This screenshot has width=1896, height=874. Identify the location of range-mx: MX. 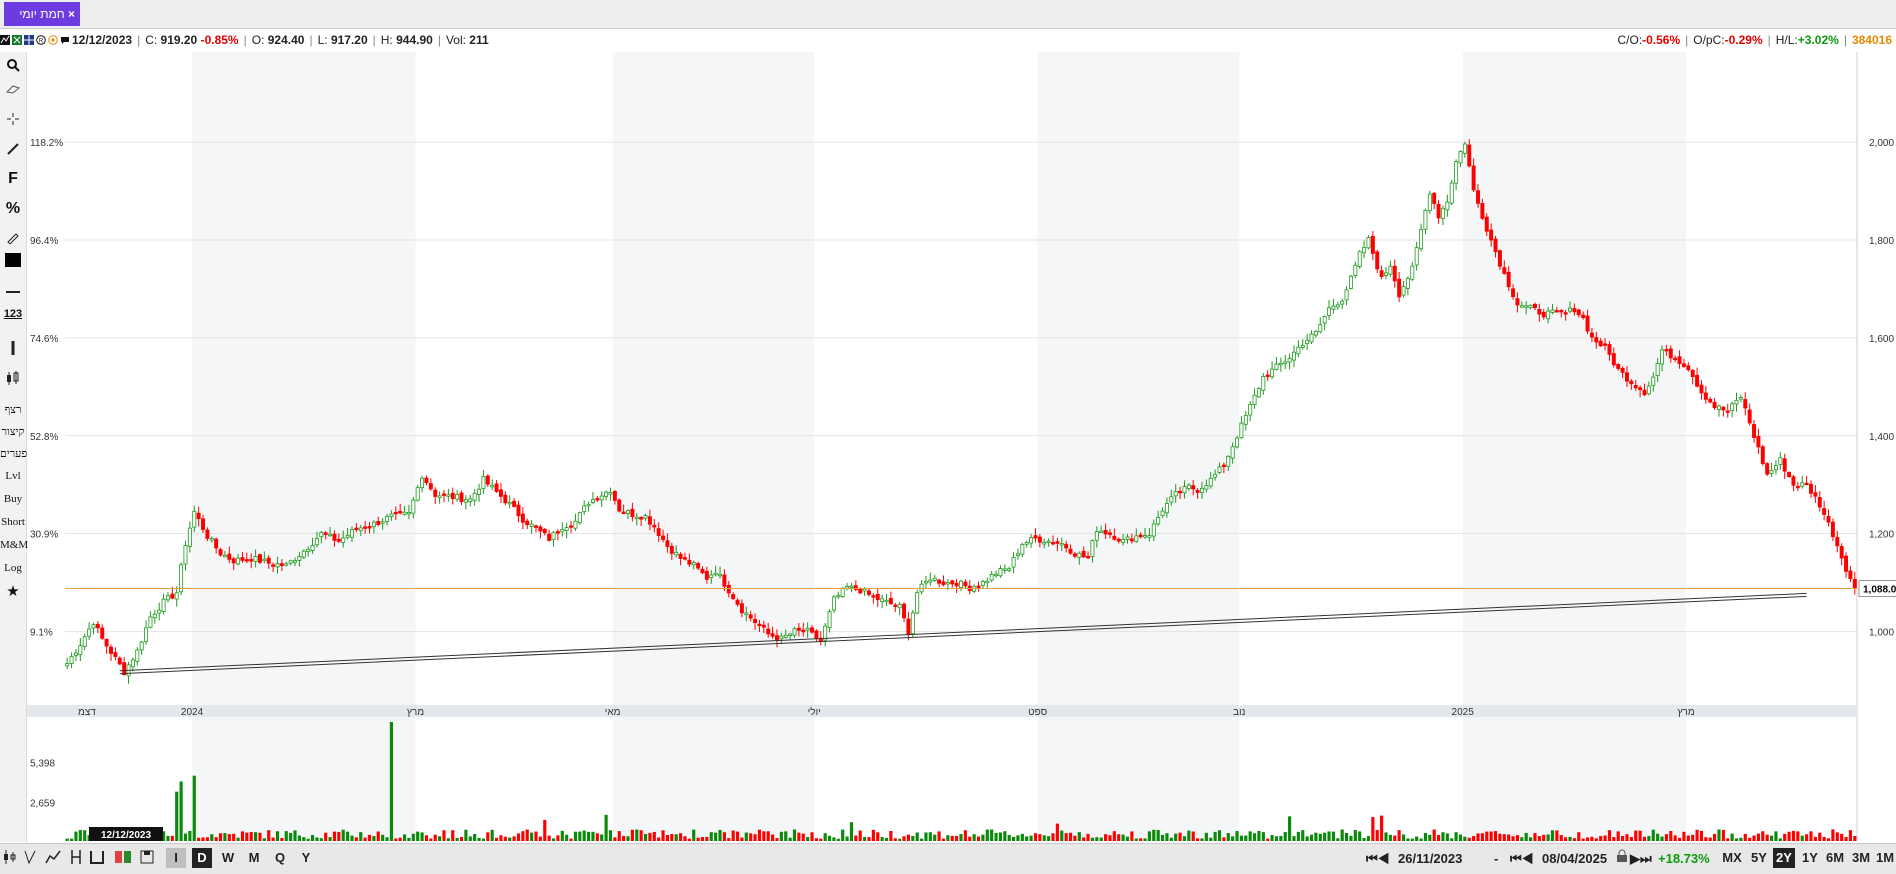
(1732, 858).